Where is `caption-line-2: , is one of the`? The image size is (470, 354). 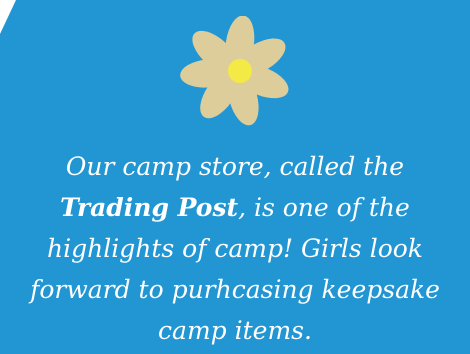
caption-line-2: , is one of the is located at coordinates (324, 207).